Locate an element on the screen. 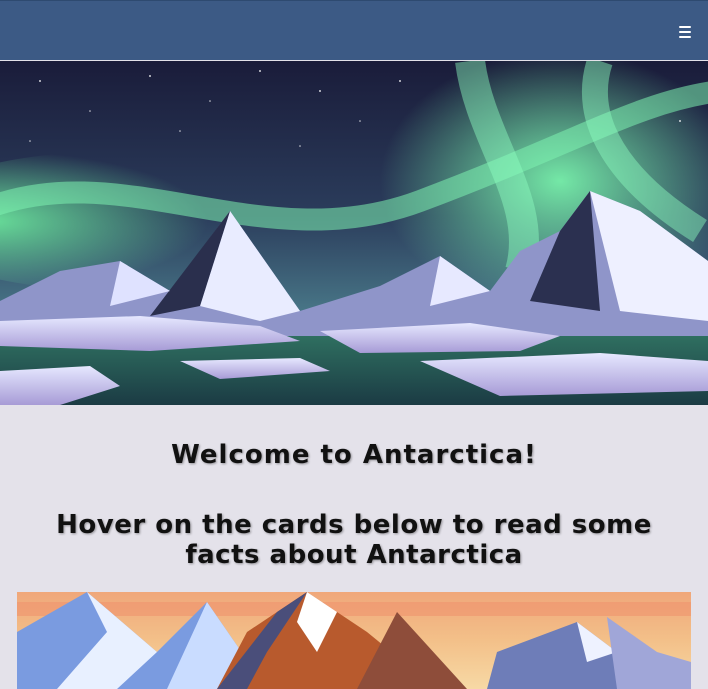 This screenshot has height=689, width=708. fact-card is located at coordinates (354, 640).